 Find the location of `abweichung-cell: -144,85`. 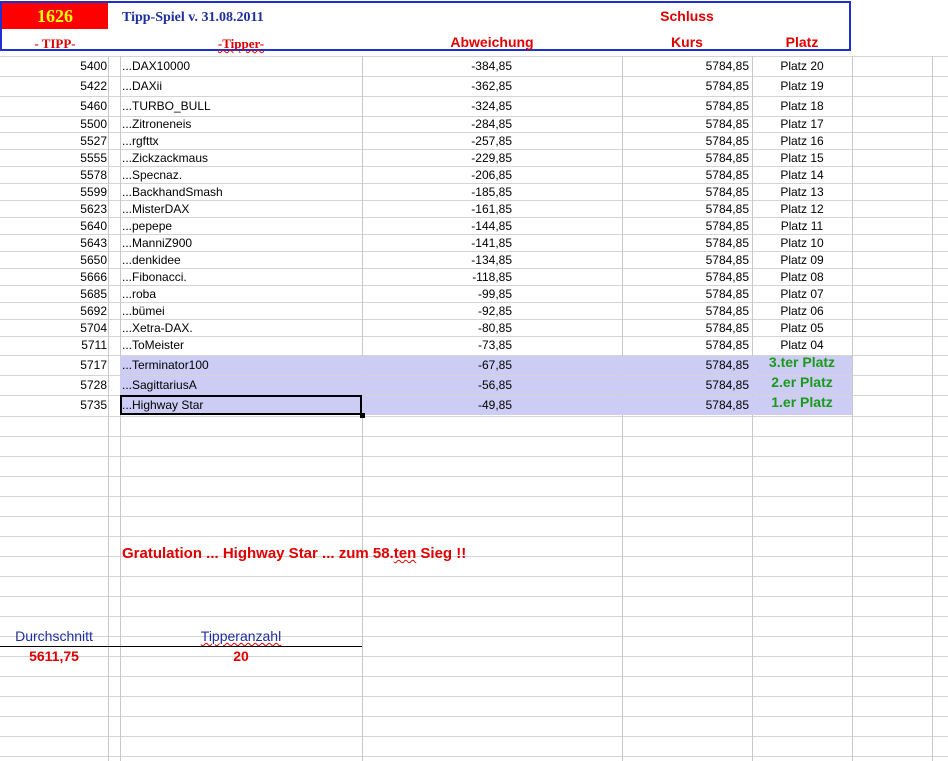

abweichung-cell: -144,85 is located at coordinates (437, 226).